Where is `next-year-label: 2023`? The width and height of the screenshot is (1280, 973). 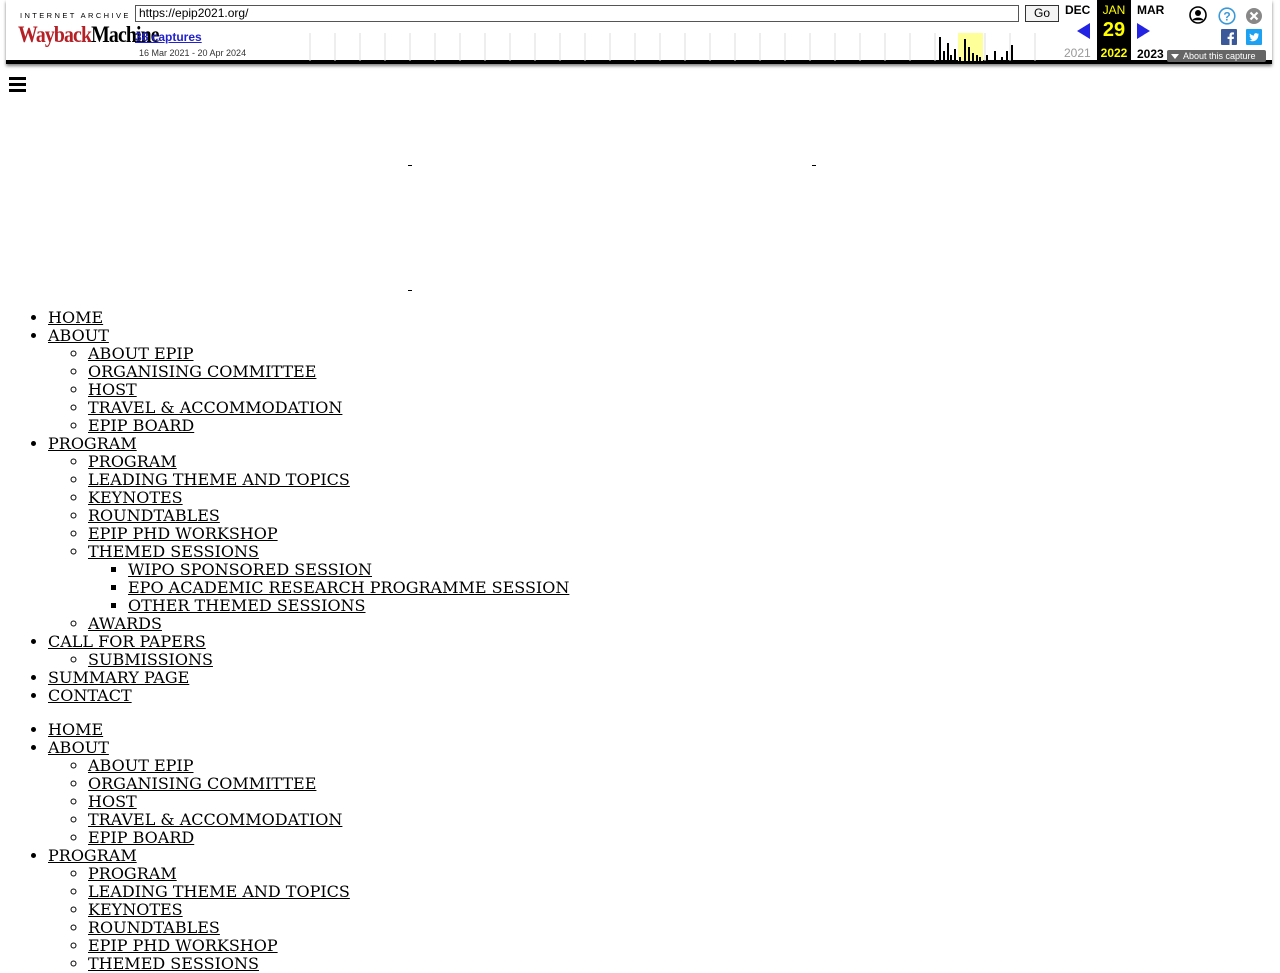 next-year-label: 2023 is located at coordinates (1150, 54).